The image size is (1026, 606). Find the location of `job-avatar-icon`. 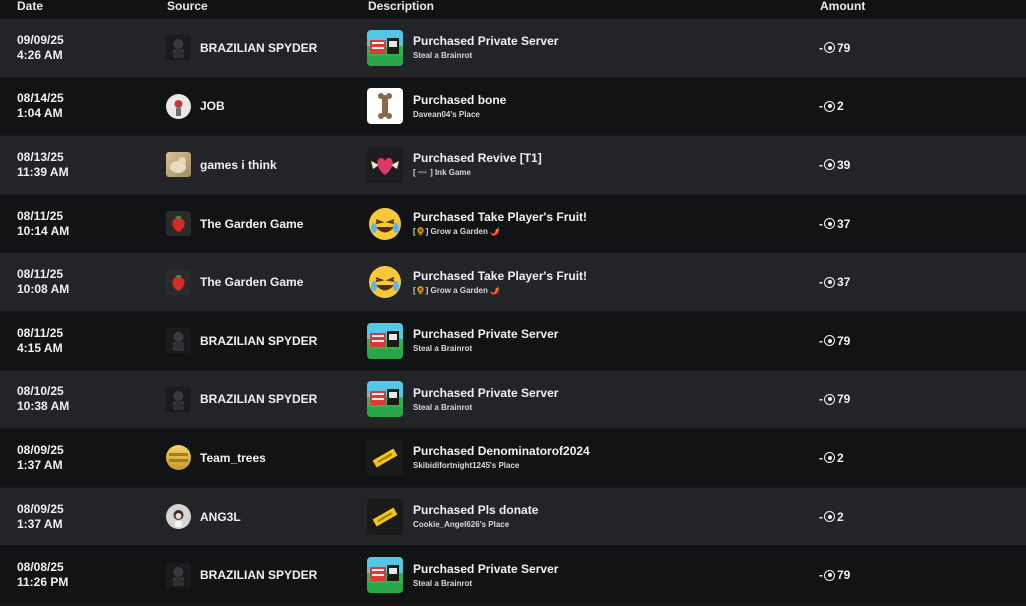

job-avatar-icon is located at coordinates (178, 106).